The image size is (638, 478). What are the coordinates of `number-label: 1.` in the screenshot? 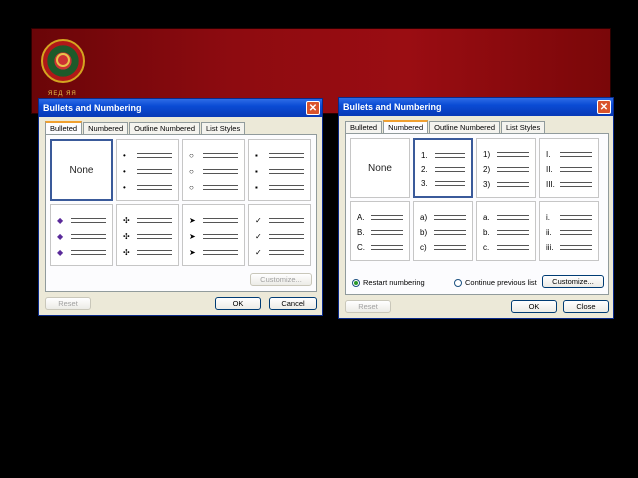 It's located at (424, 155).